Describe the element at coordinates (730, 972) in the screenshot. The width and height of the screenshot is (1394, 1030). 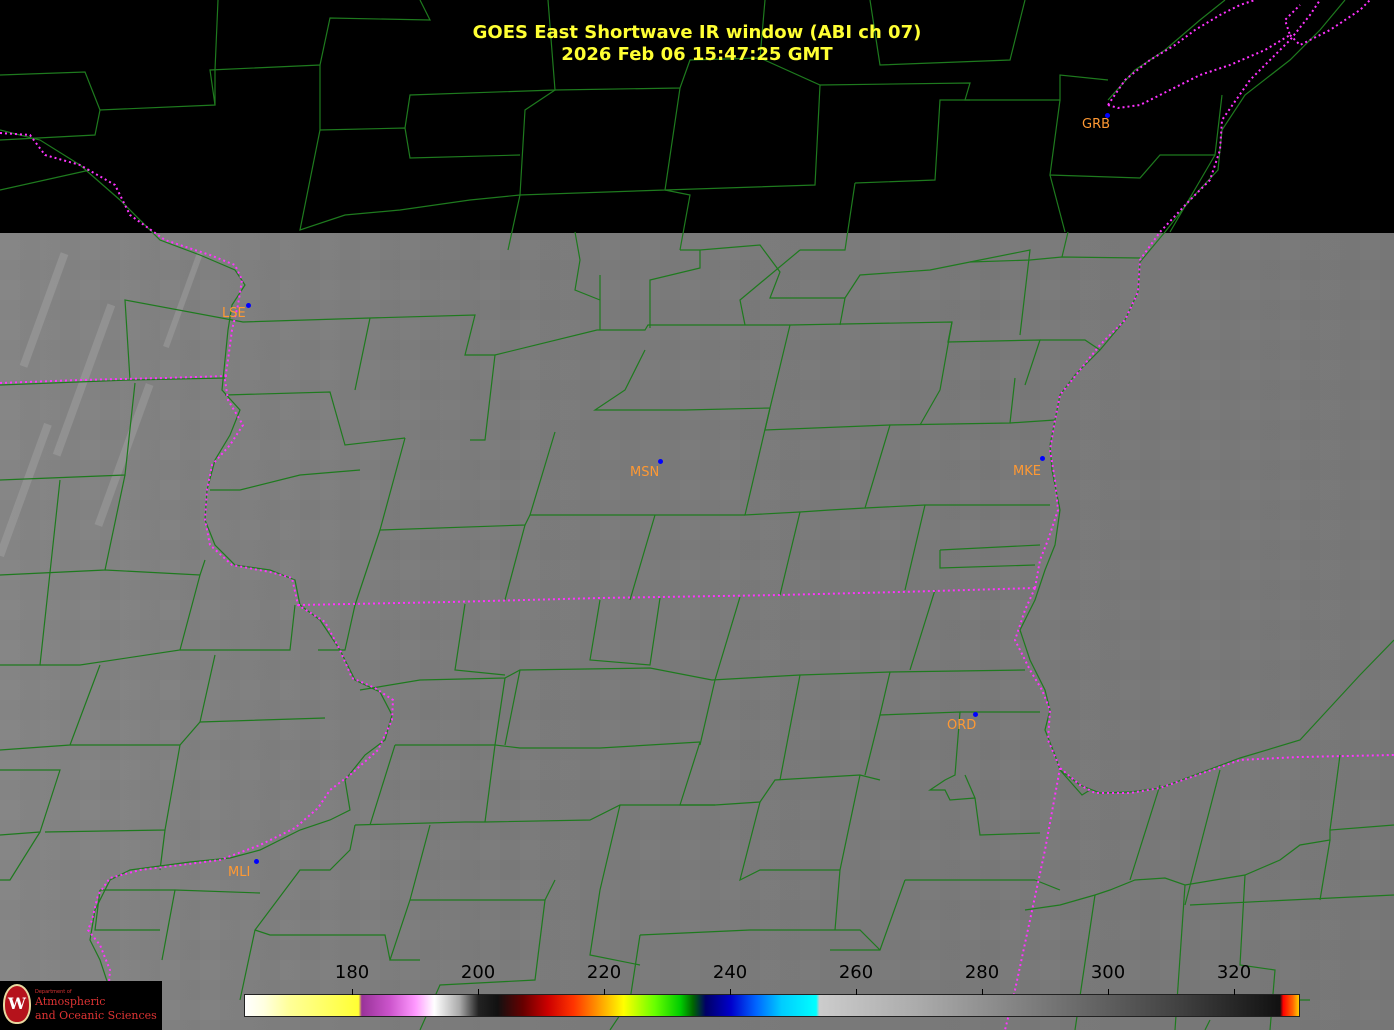
I see `colorbar-tick-label: 240` at that location.